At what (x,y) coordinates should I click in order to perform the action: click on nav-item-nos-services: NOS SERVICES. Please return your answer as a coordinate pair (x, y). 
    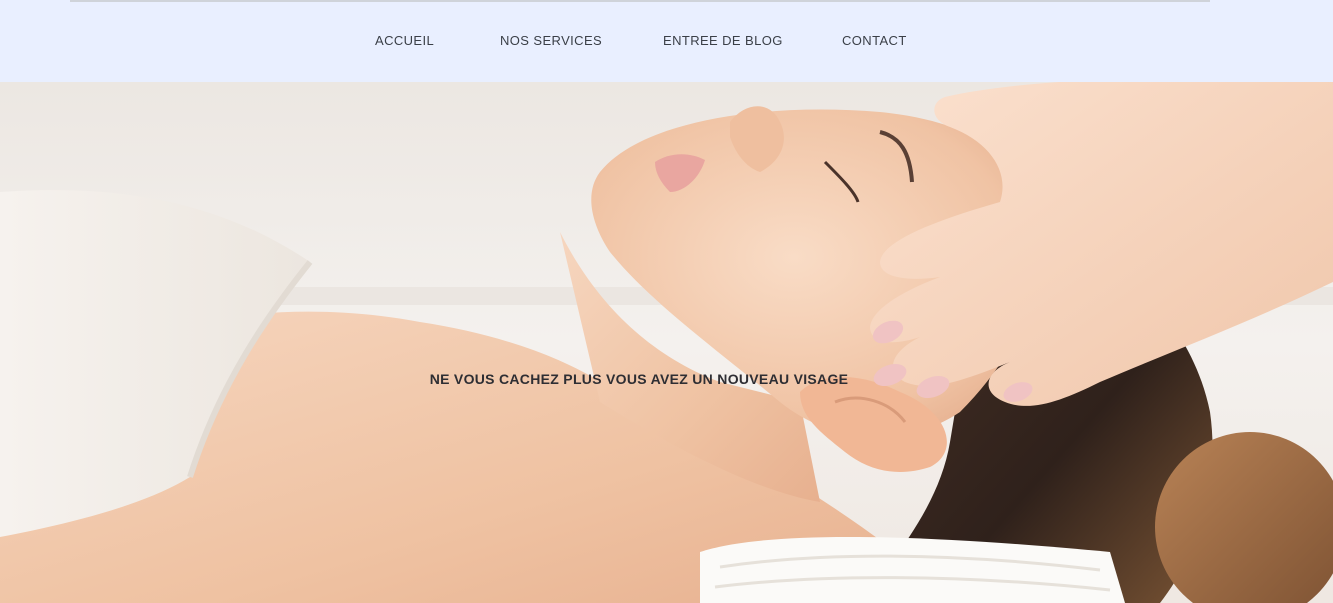
    Looking at the image, I should click on (551, 40).